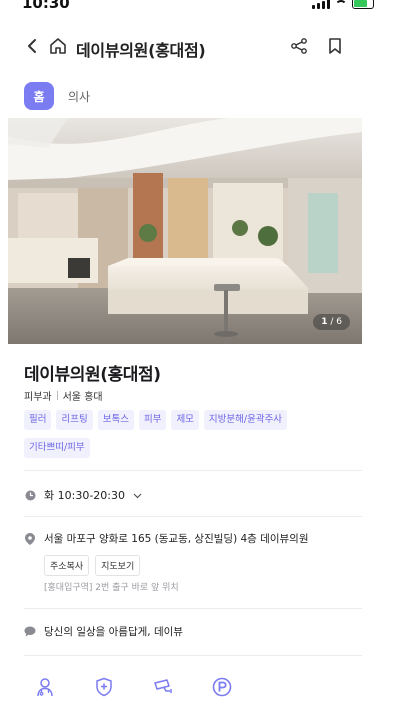  I want to click on hours-text: 화 10:30-20:30, so click(84, 495).